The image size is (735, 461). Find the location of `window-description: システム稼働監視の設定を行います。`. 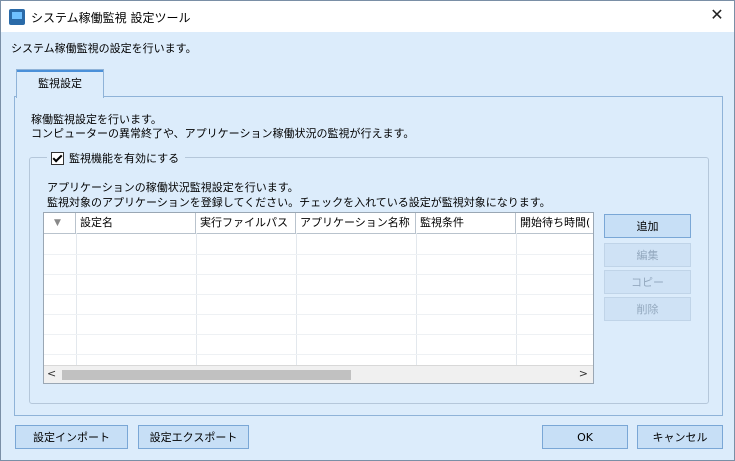

window-description: システム稼働監視の設定を行います。 is located at coordinates (104, 48).